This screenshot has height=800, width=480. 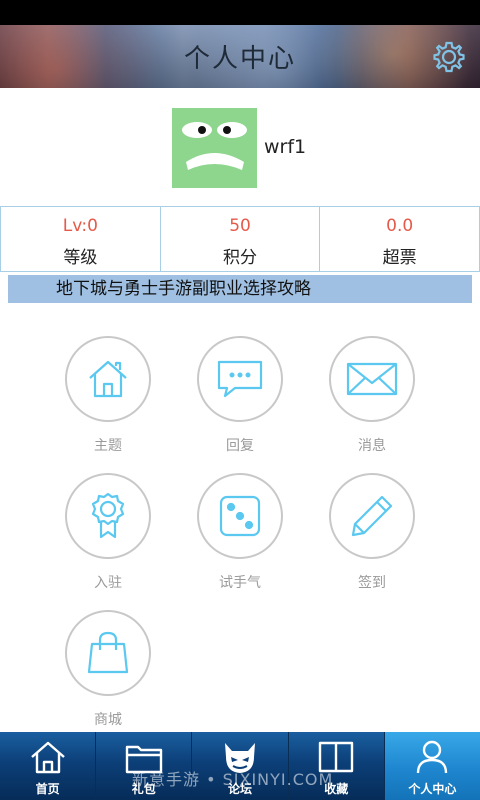 What do you see at coordinates (336, 789) in the screenshot?
I see `tab-label: 收藏` at bounding box center [336, 789].